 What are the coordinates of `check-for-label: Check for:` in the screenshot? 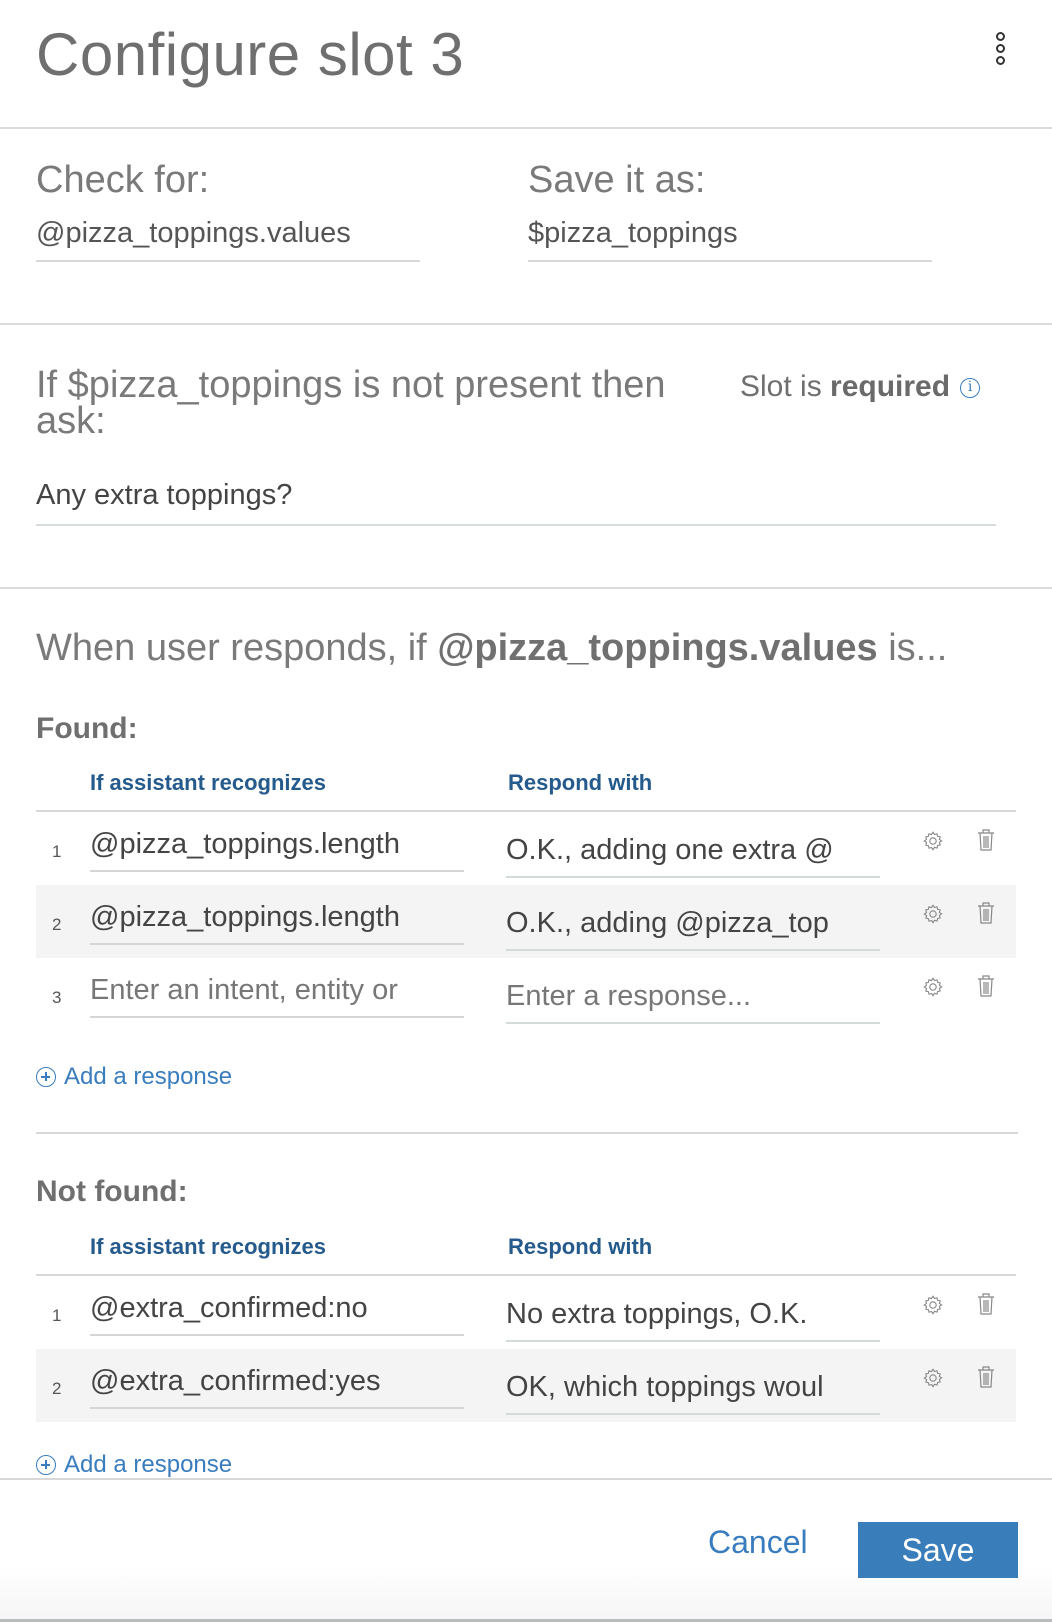 It's located at (123, 180).